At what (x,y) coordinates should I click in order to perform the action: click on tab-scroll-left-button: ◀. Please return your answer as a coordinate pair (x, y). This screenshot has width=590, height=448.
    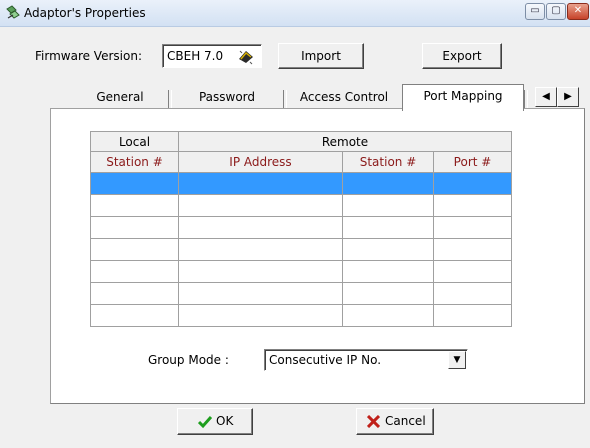
    Looking at the image, I should click on (546, 97).